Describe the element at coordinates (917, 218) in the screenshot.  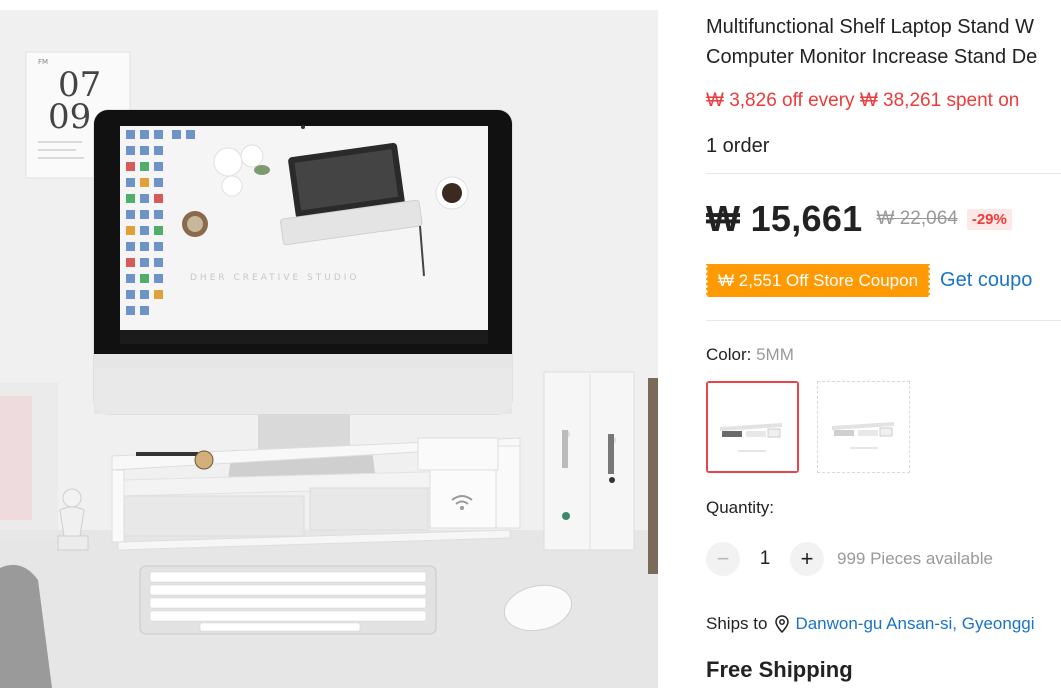
I see `original-price: ₩ 22,064` at that location.